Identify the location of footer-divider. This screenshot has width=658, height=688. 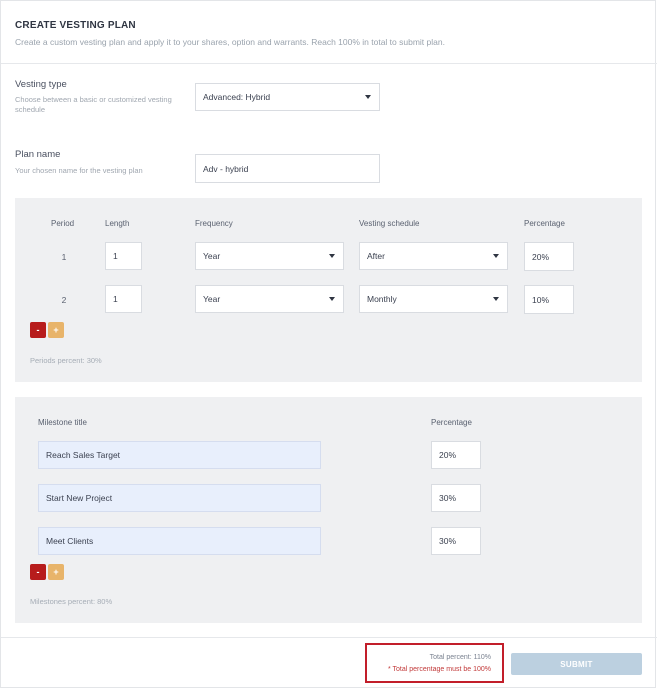
(329, 637).